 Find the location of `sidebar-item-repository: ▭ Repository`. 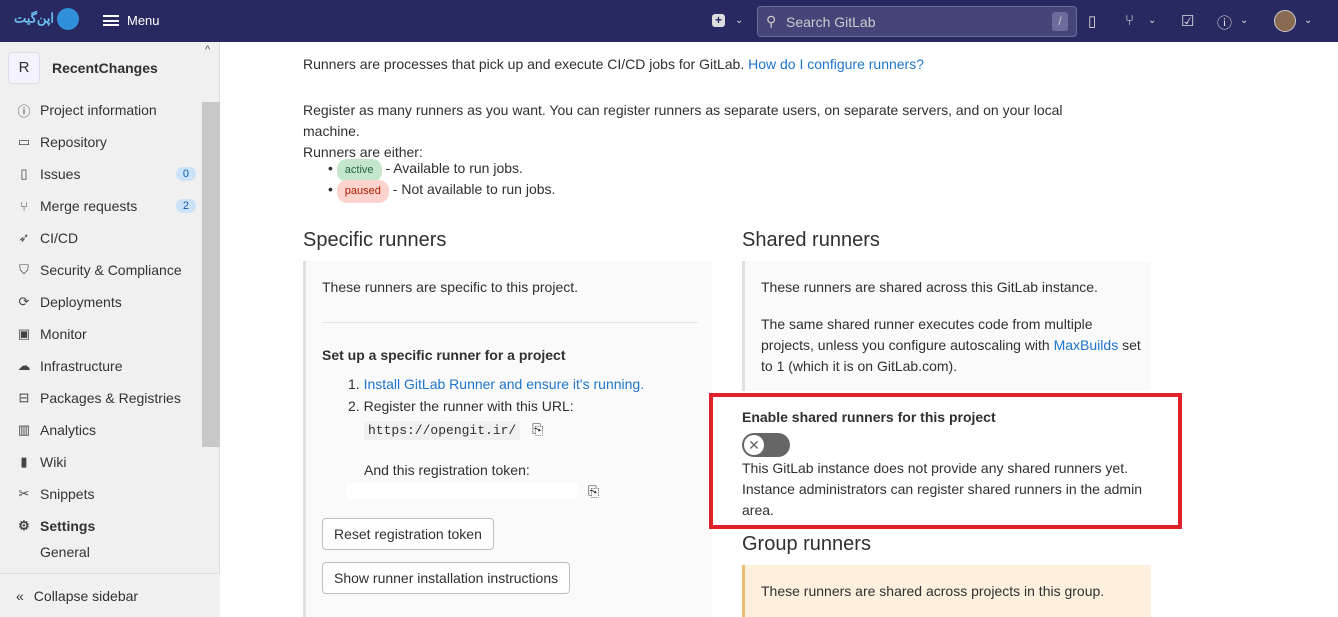

sidebar-item-repository: ▭ Repository is located at coordinates (106, 142).